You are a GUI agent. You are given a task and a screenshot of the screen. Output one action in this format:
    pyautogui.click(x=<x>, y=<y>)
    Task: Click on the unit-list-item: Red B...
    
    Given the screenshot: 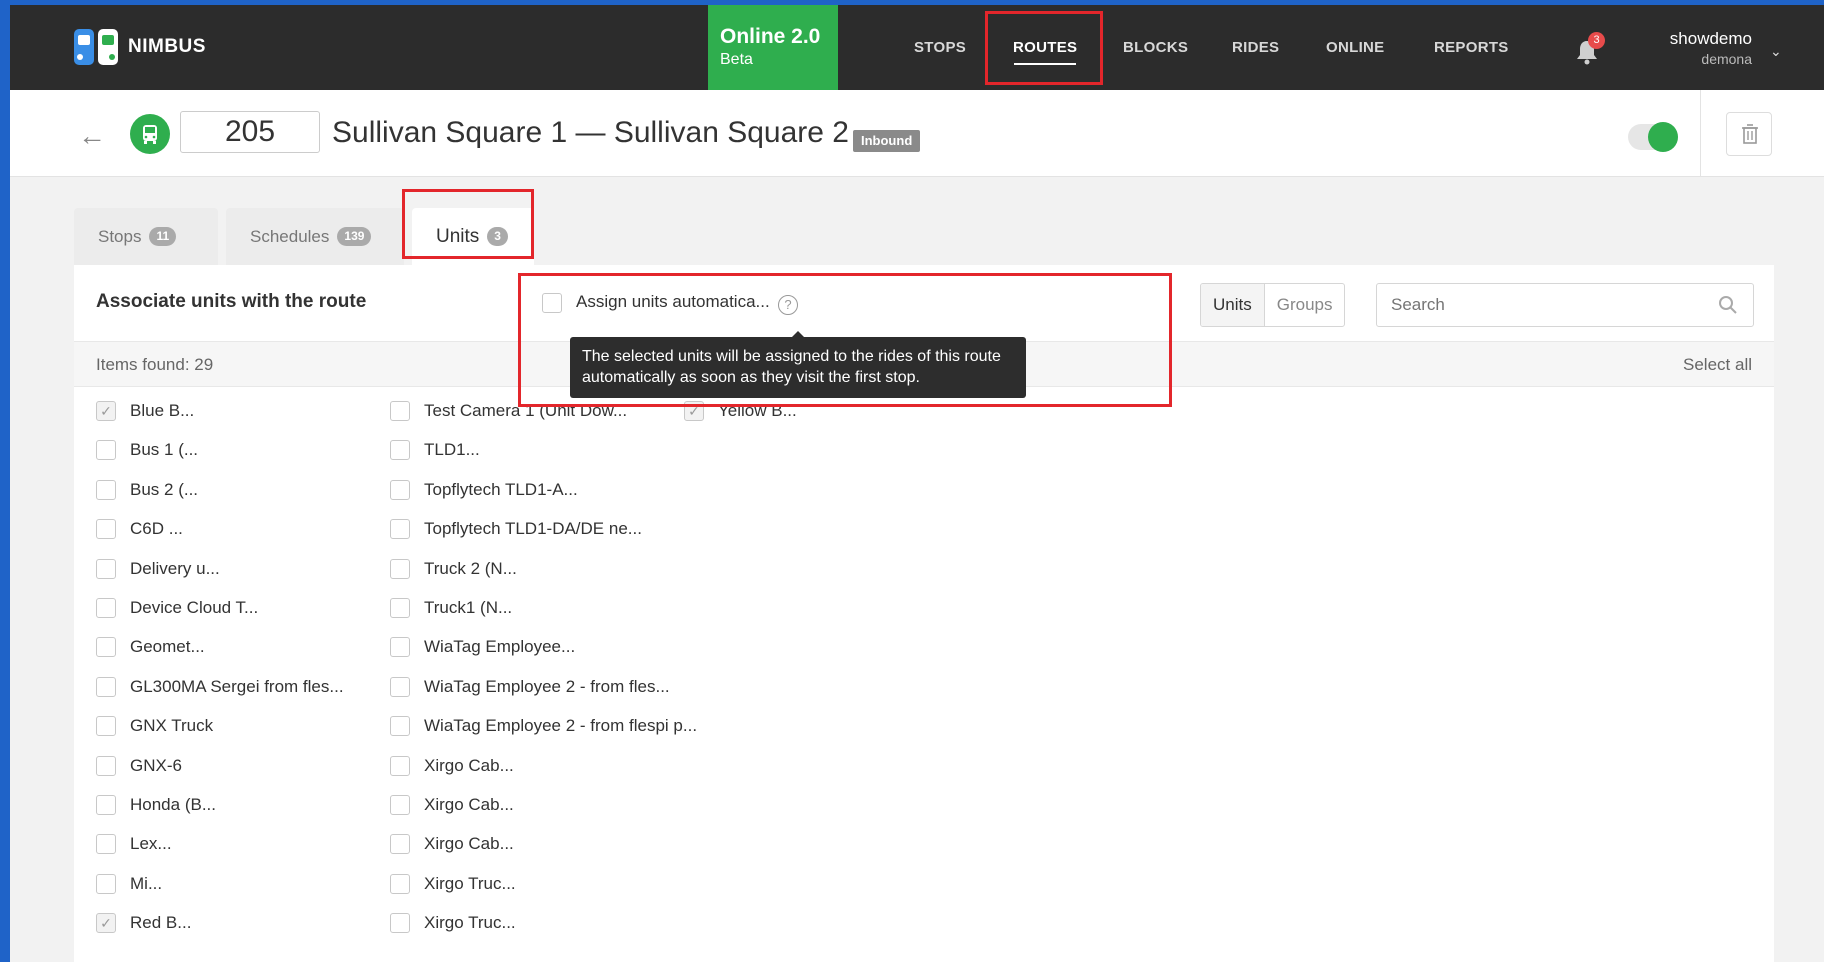 What is the action you would take?
    pyautogui.click(x=143, y=923)
    